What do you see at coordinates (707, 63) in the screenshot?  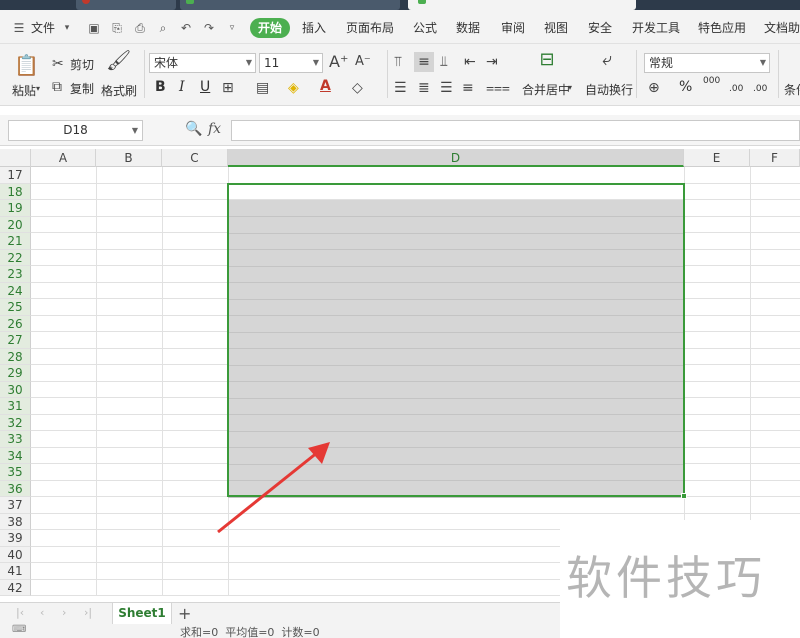 I see `number-format-select: 常规 ▼` at bounding box center [707, 63].